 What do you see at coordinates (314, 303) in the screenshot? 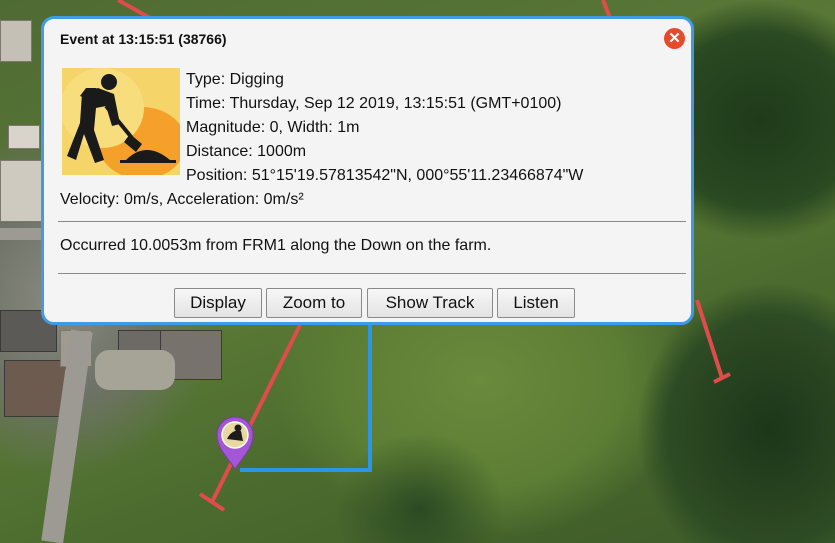
I see `zoom-to-button: Zoom to` at bounding box center [314, 303].